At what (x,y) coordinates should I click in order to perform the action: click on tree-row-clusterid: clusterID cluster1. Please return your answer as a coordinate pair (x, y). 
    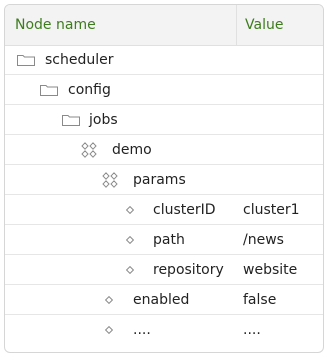
    Looking at the image, I should click on (164, 210).